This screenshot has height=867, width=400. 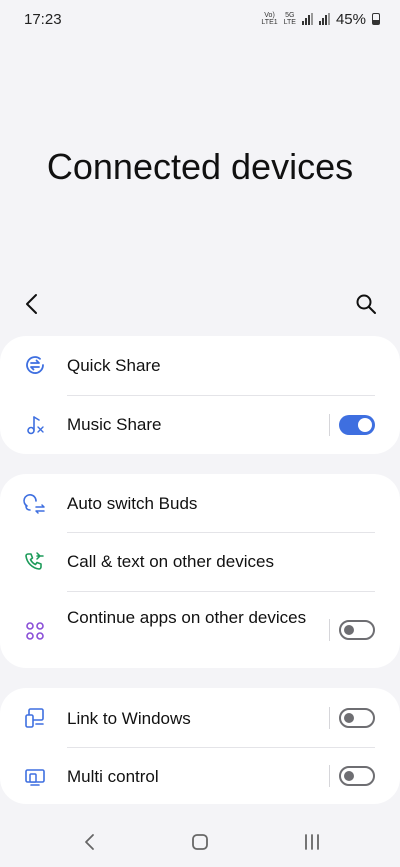 I want to click on continue-apps-icon, so click(x=35, y=631).